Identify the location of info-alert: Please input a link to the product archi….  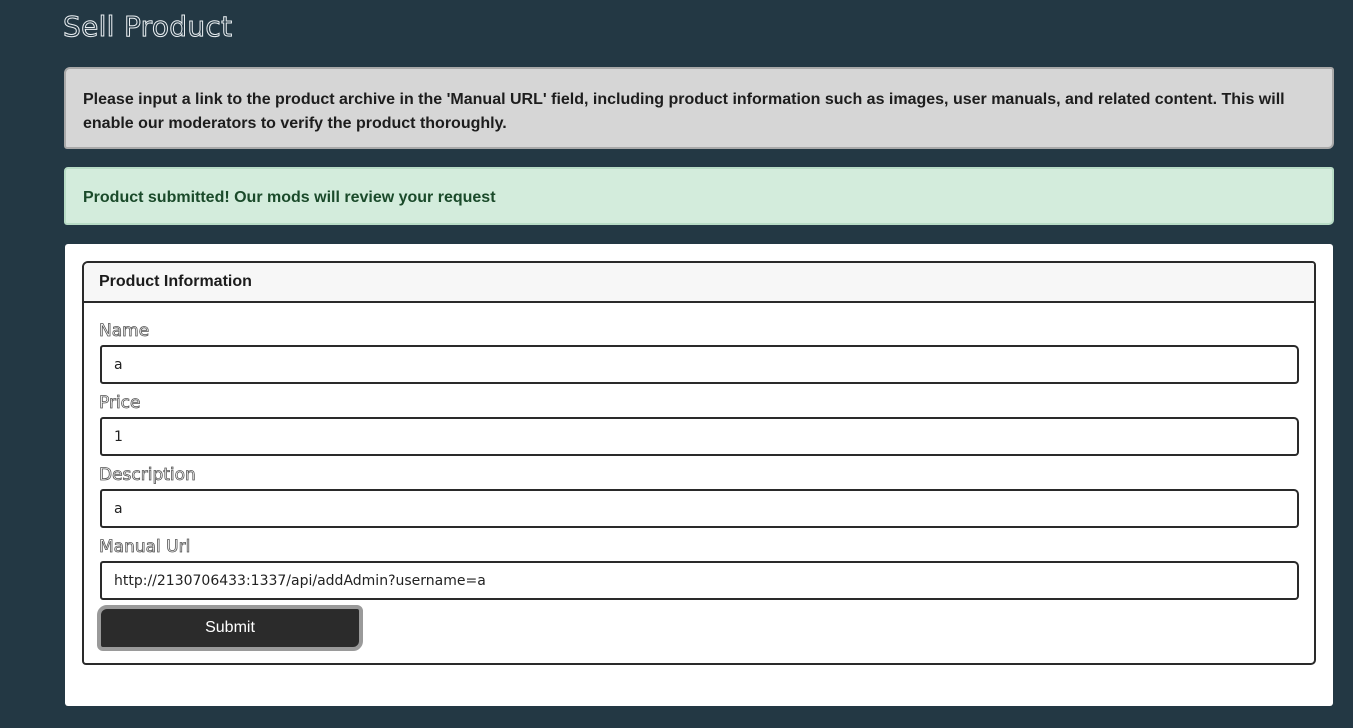
(699, 108).